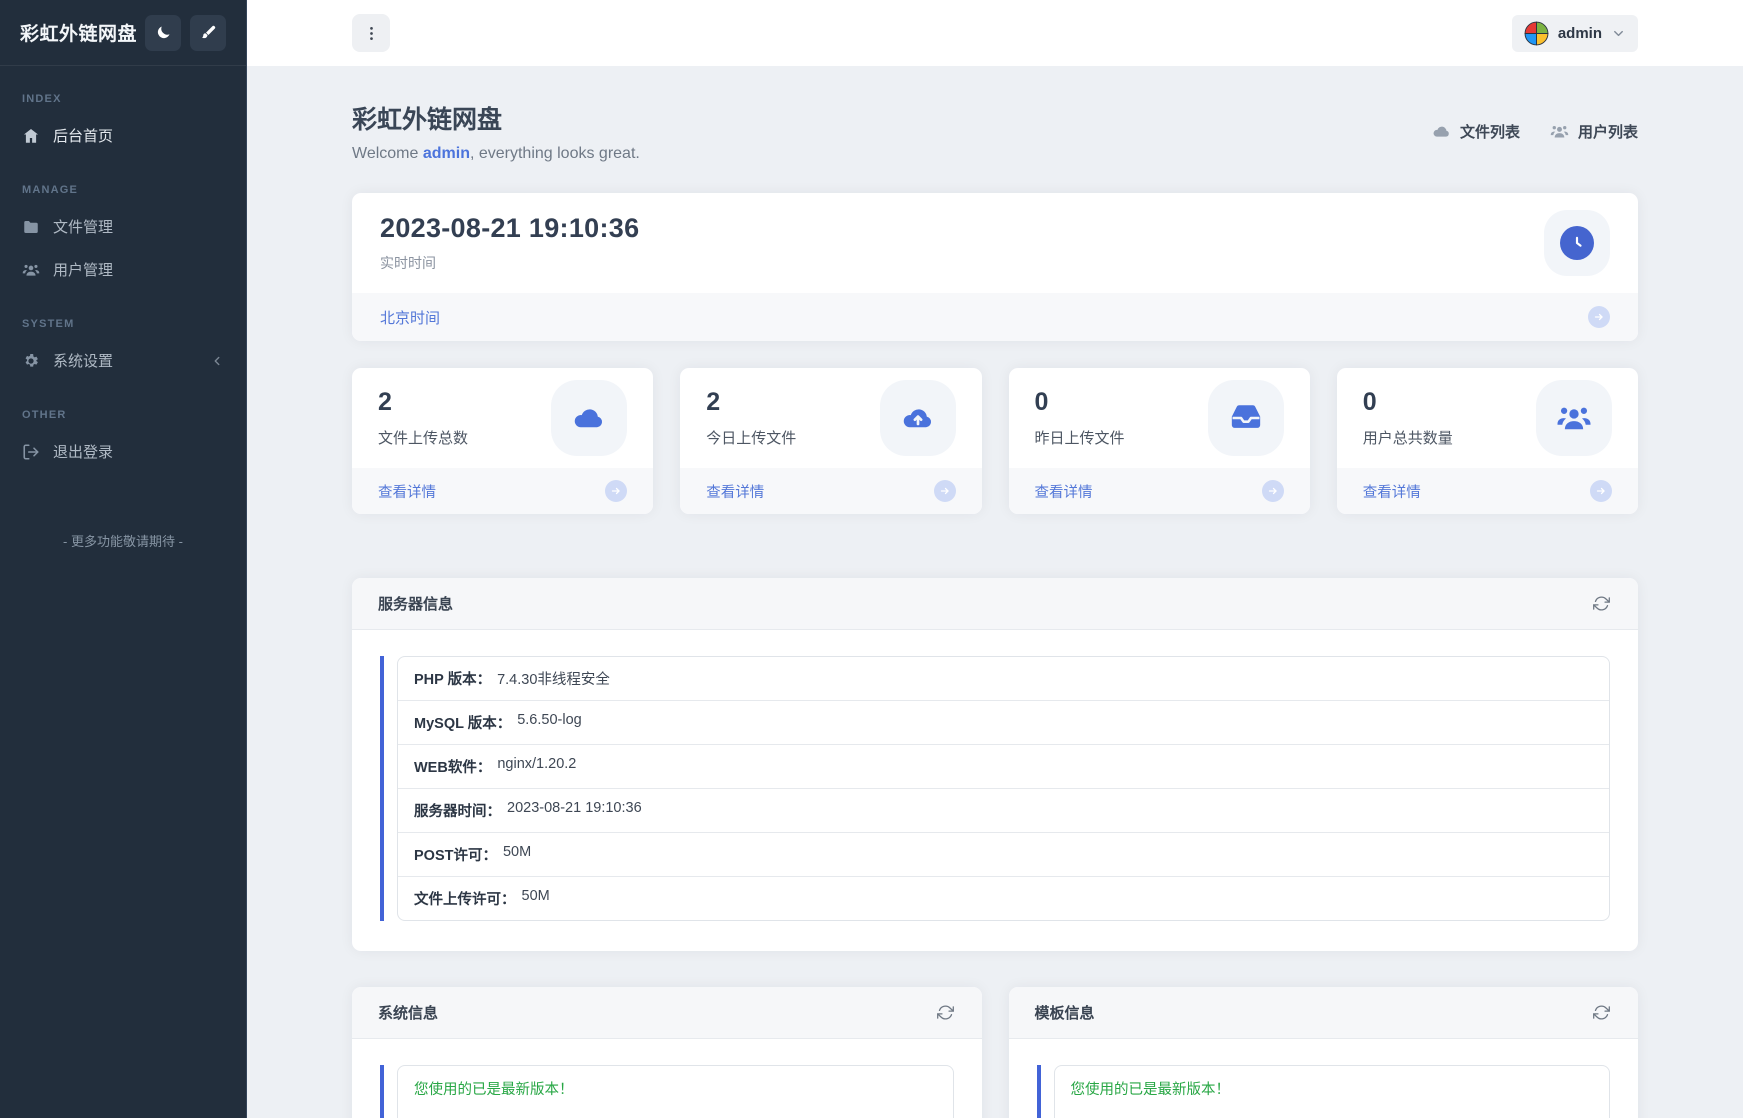  Describe the element at coordinates (537, 764) in the screenshot. I see `info-value: nginx/1.20.2` at that location.